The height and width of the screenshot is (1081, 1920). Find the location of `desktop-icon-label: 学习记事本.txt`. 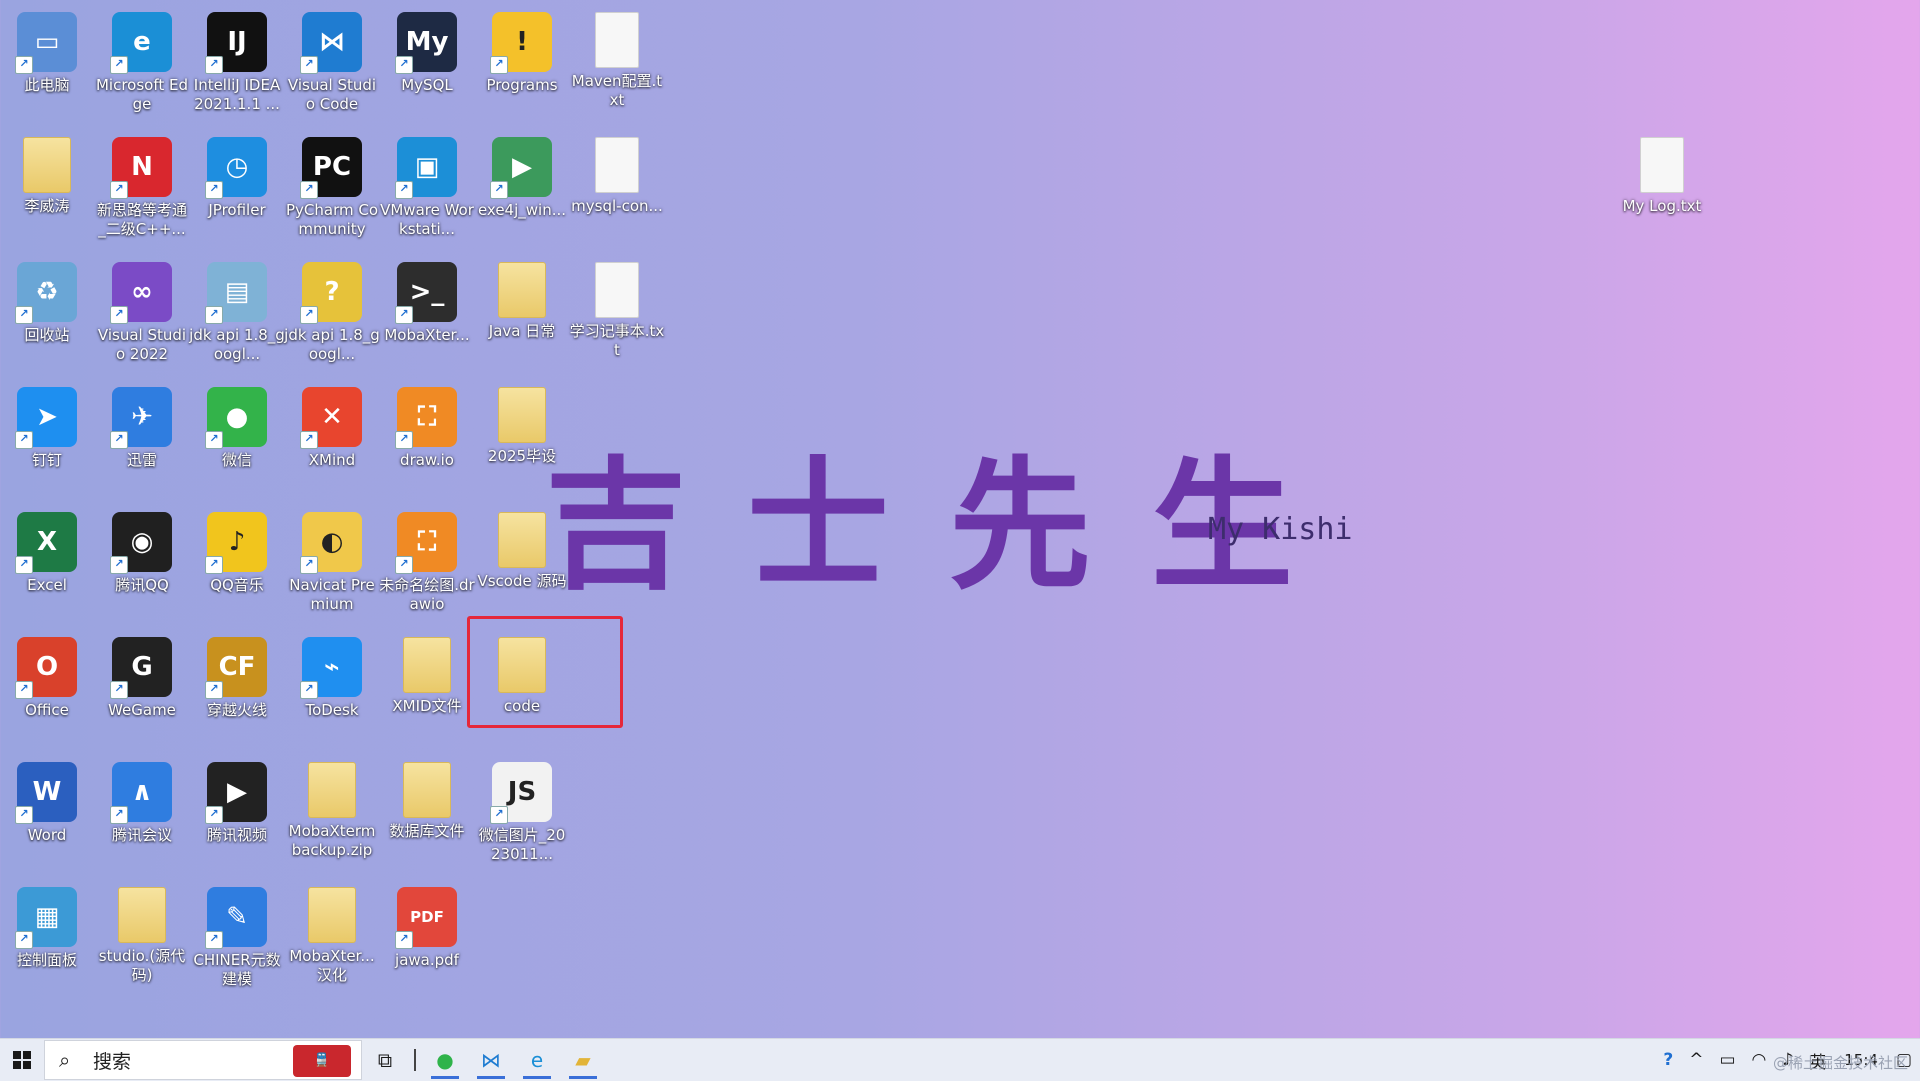

desktop-icon-label: 学习记事本.txt is located at coordinates (617, 340).